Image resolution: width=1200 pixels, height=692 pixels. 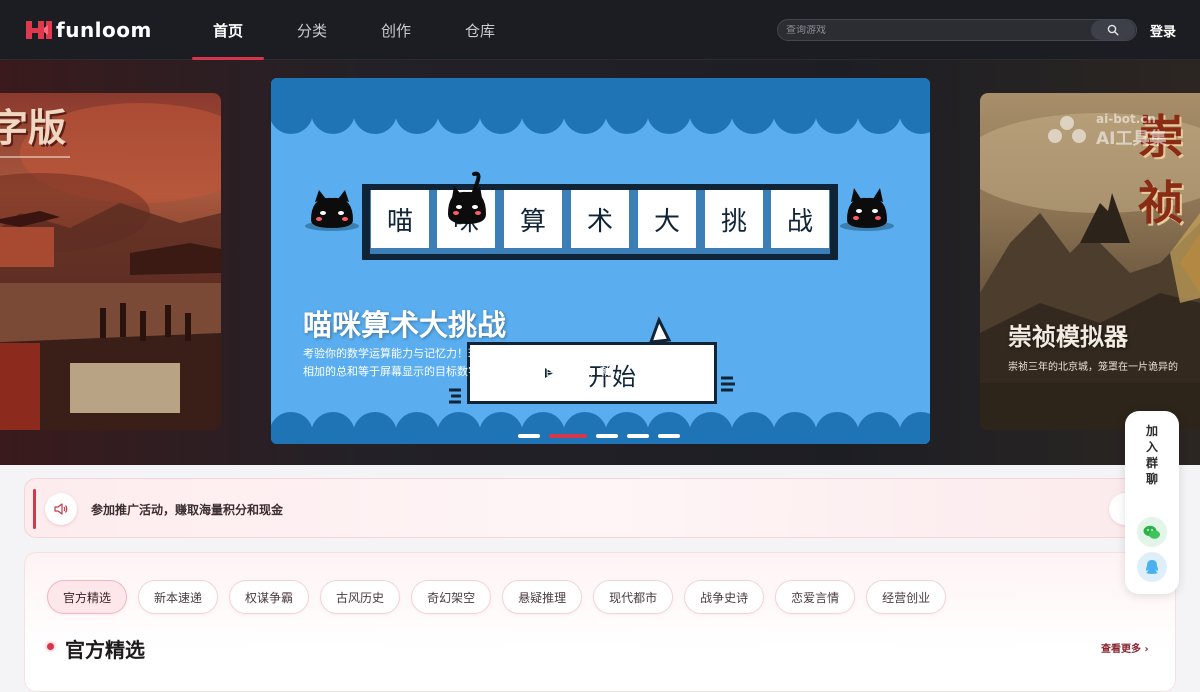 What do you see at coordinates (269, 597) in the screenshot?
I see `tag-power-struggle: 权谋争霸` at bounding box center [269, 597].